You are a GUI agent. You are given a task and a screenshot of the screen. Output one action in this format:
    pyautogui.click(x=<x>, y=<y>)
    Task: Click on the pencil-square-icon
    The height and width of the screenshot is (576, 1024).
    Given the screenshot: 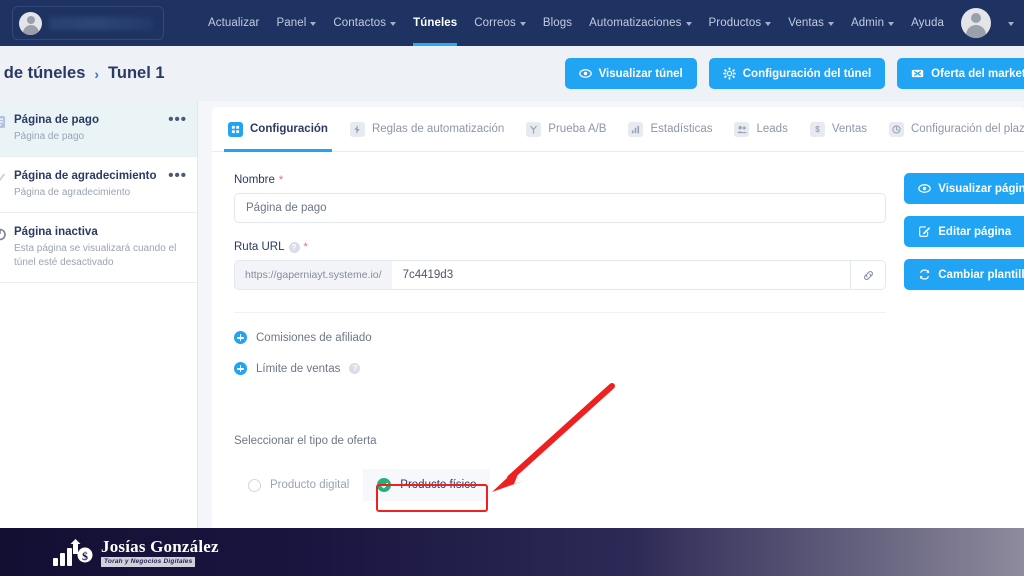 What is the action you would take?
    pyautogui.click(x=925, y=231)
    